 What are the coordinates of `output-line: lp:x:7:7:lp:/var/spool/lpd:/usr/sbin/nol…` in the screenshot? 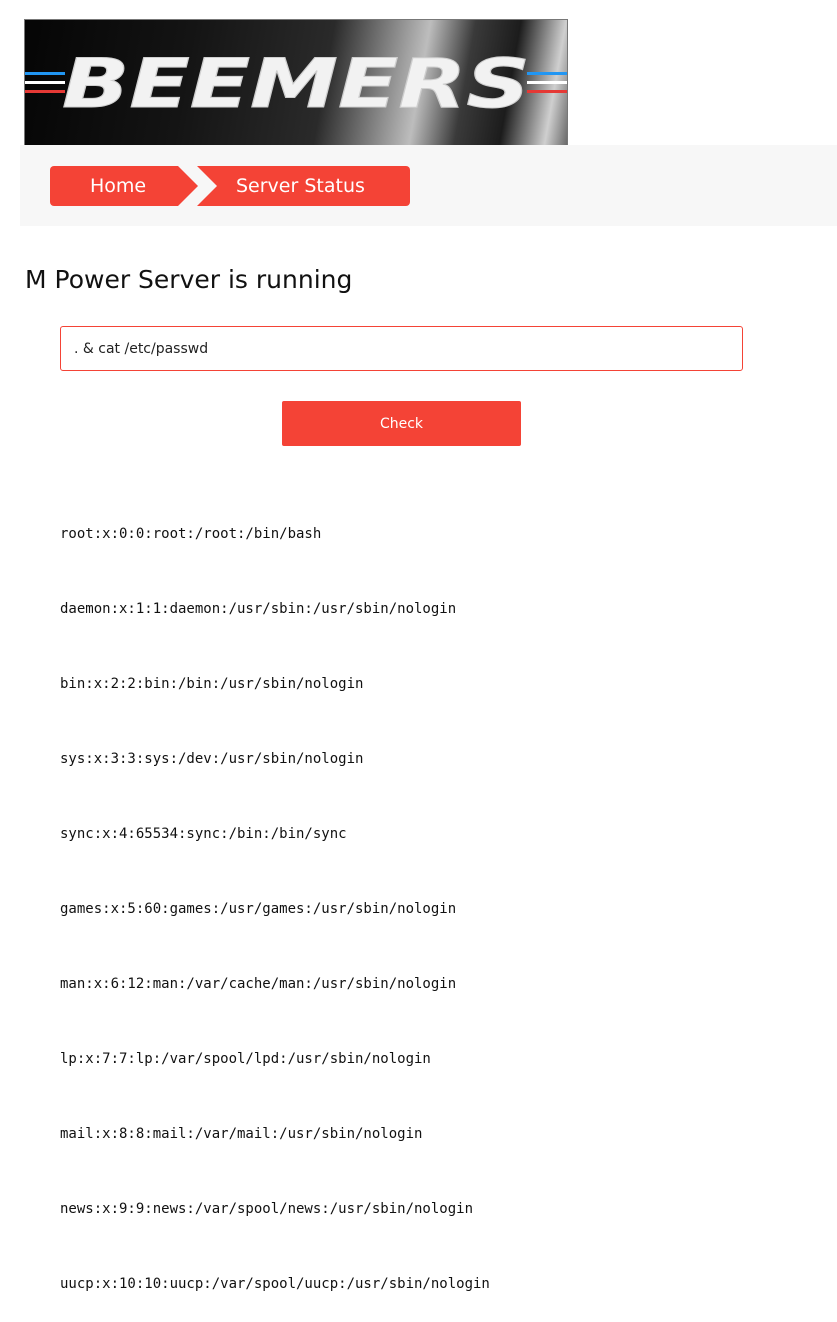 It's located at (245, 1059).